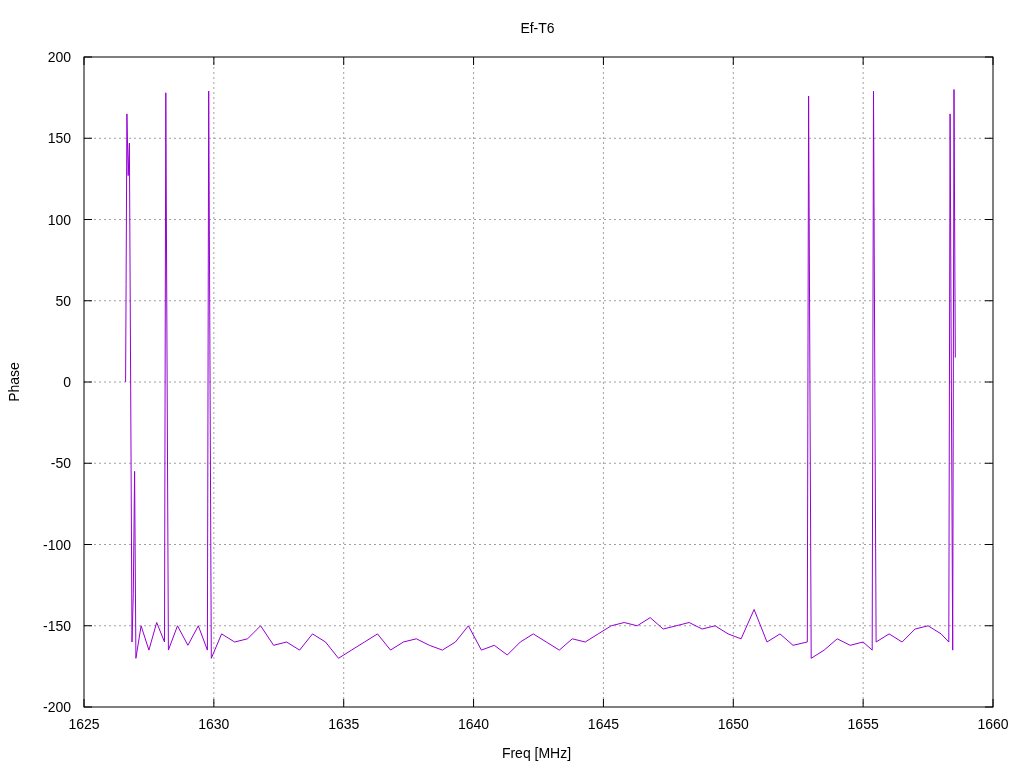  What do you see at coordinates (344, 724) in the screenshot?
I see `x-tick-label: 1635` at bounding box center [344, 724].